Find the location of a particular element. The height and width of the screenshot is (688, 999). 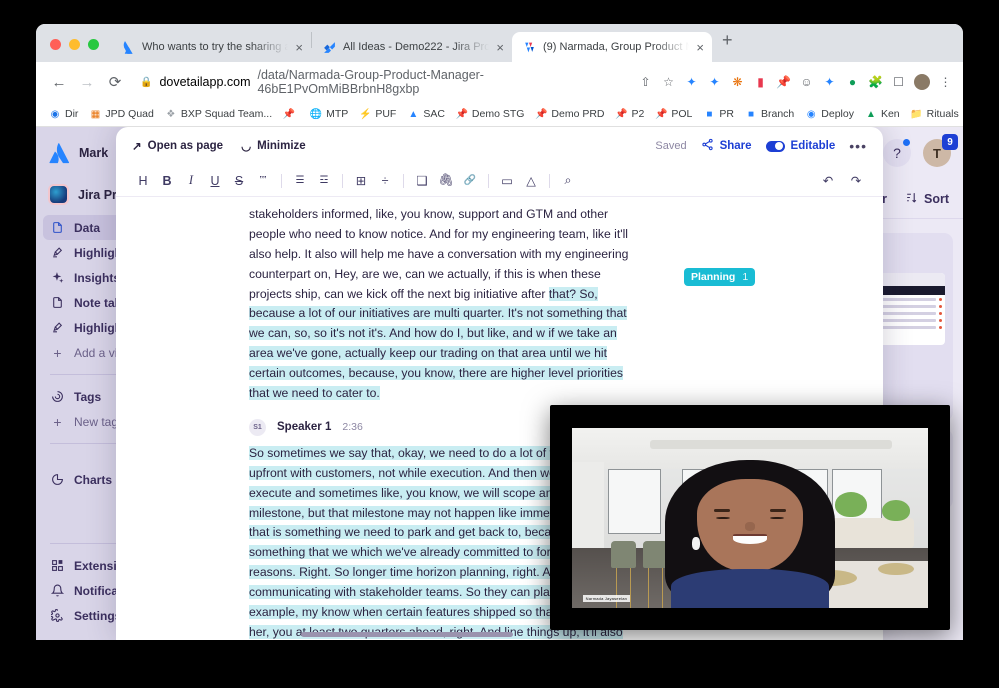

close-window-button is located at coordinates (55, 44).